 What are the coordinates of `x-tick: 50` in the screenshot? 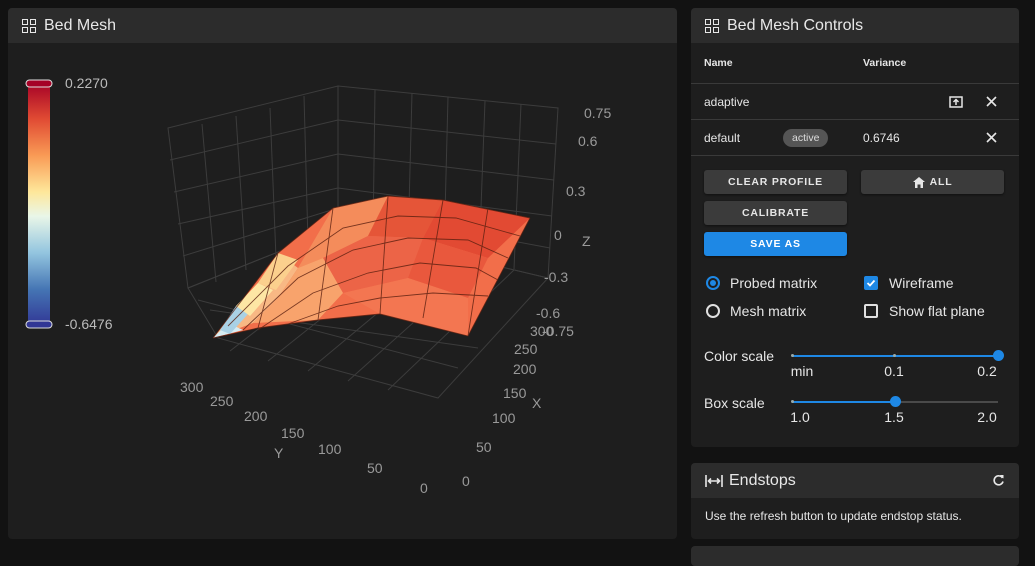 It's located at (484, 447).